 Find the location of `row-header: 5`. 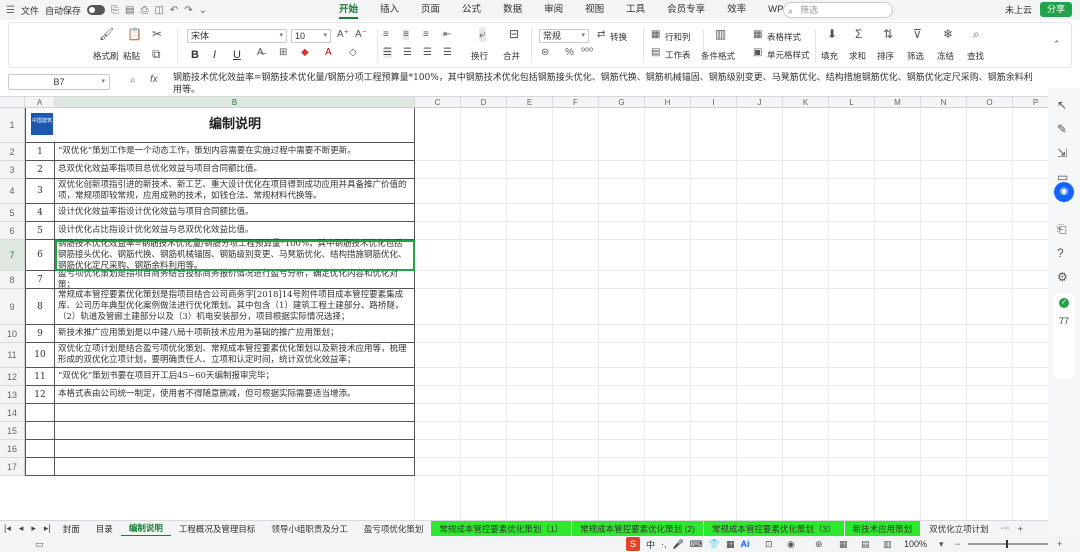

row-header: 5 is located at coordinates (12, 213).